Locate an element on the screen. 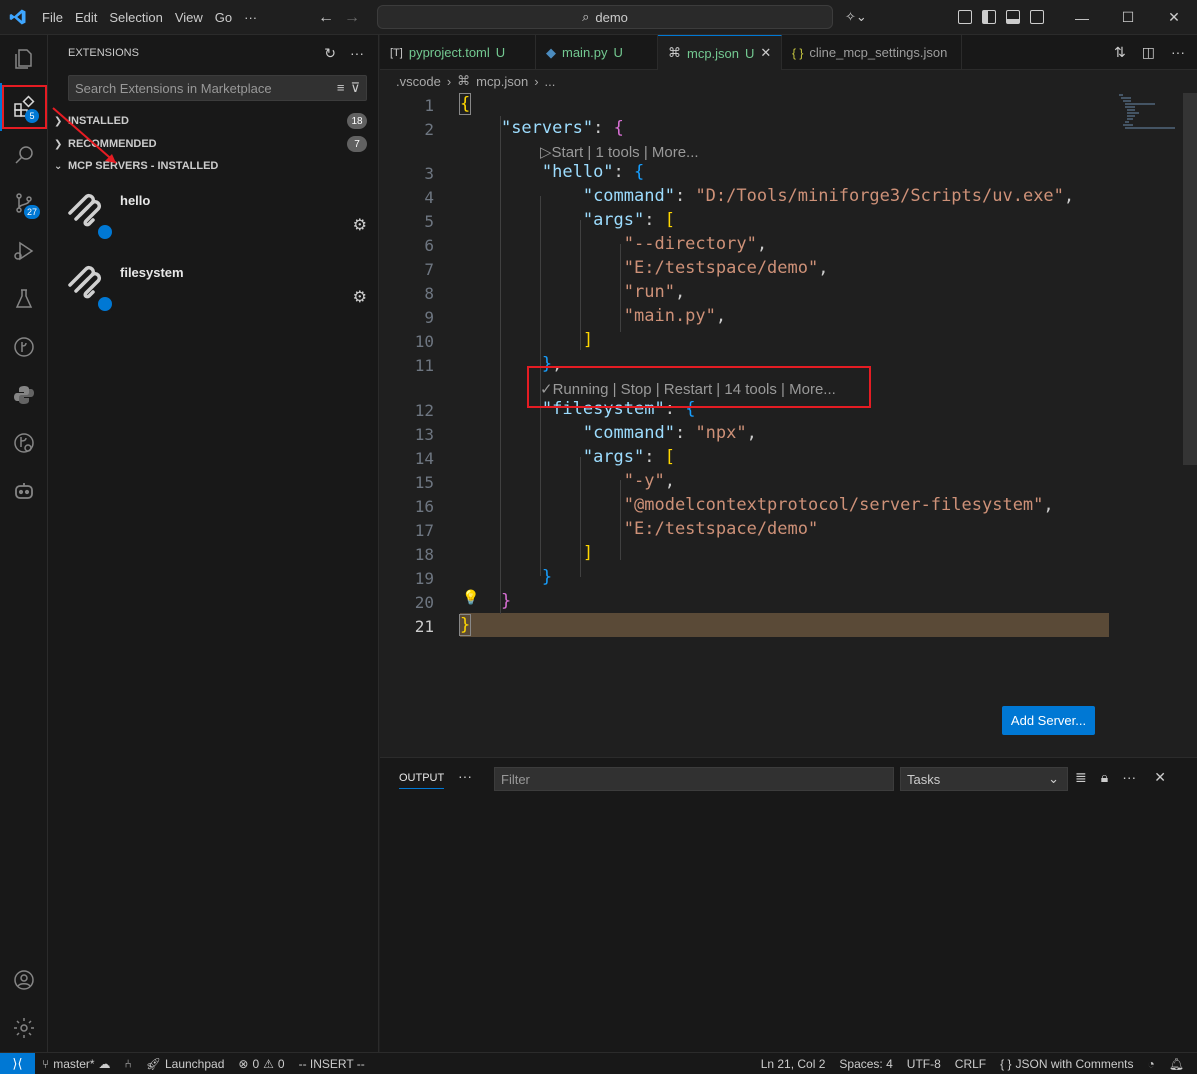 The image size is (1197, 1074). source-control-icon: 27 is located at coordinates (24, 203).